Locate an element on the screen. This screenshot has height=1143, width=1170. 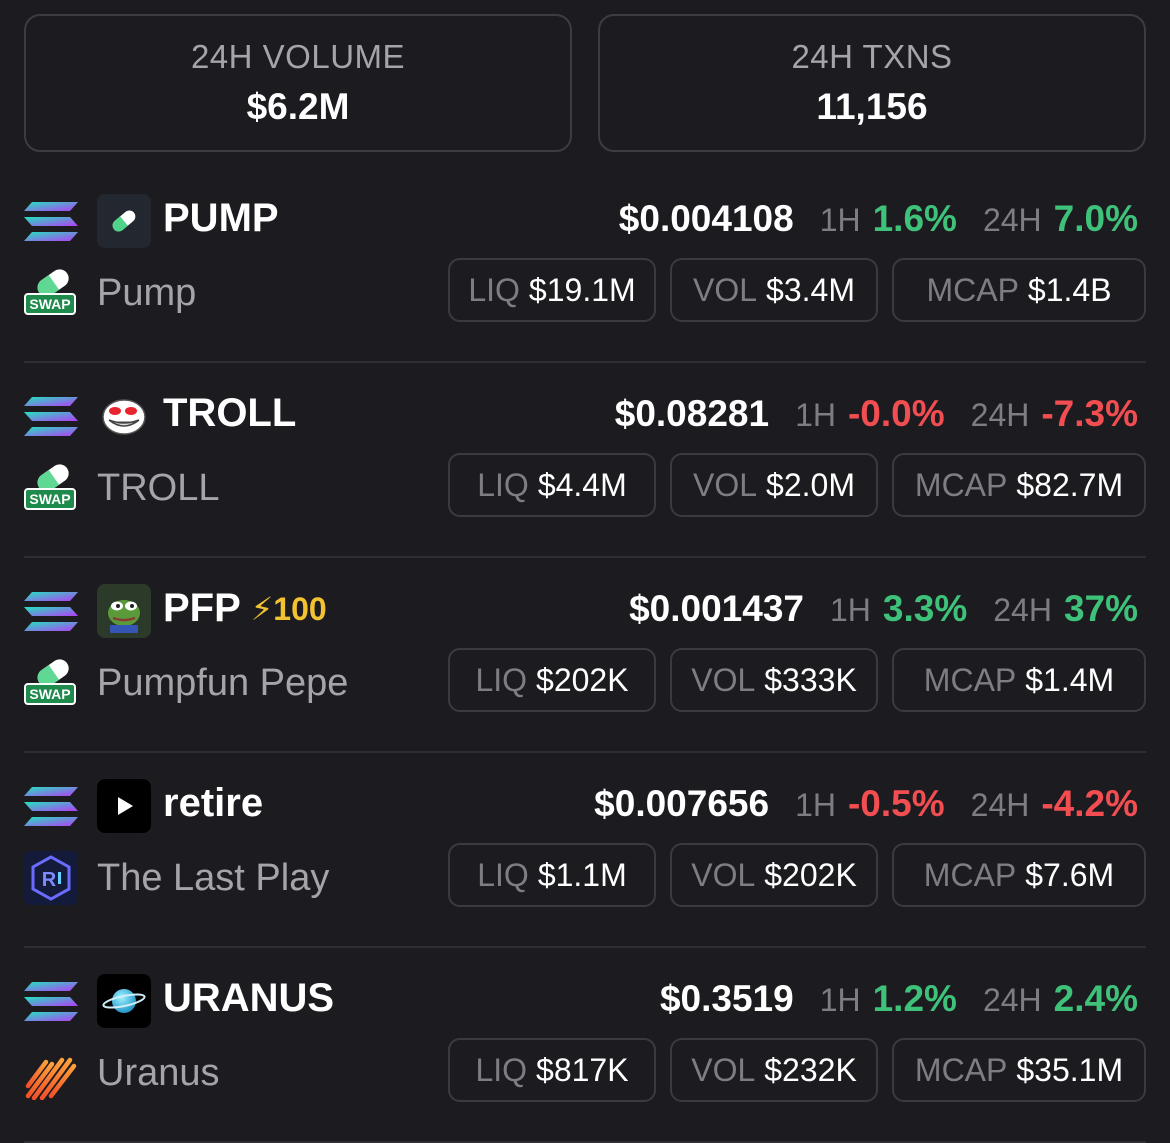
liquidity-pill: LIQ $19.1M is located at coordinates (552, 290).